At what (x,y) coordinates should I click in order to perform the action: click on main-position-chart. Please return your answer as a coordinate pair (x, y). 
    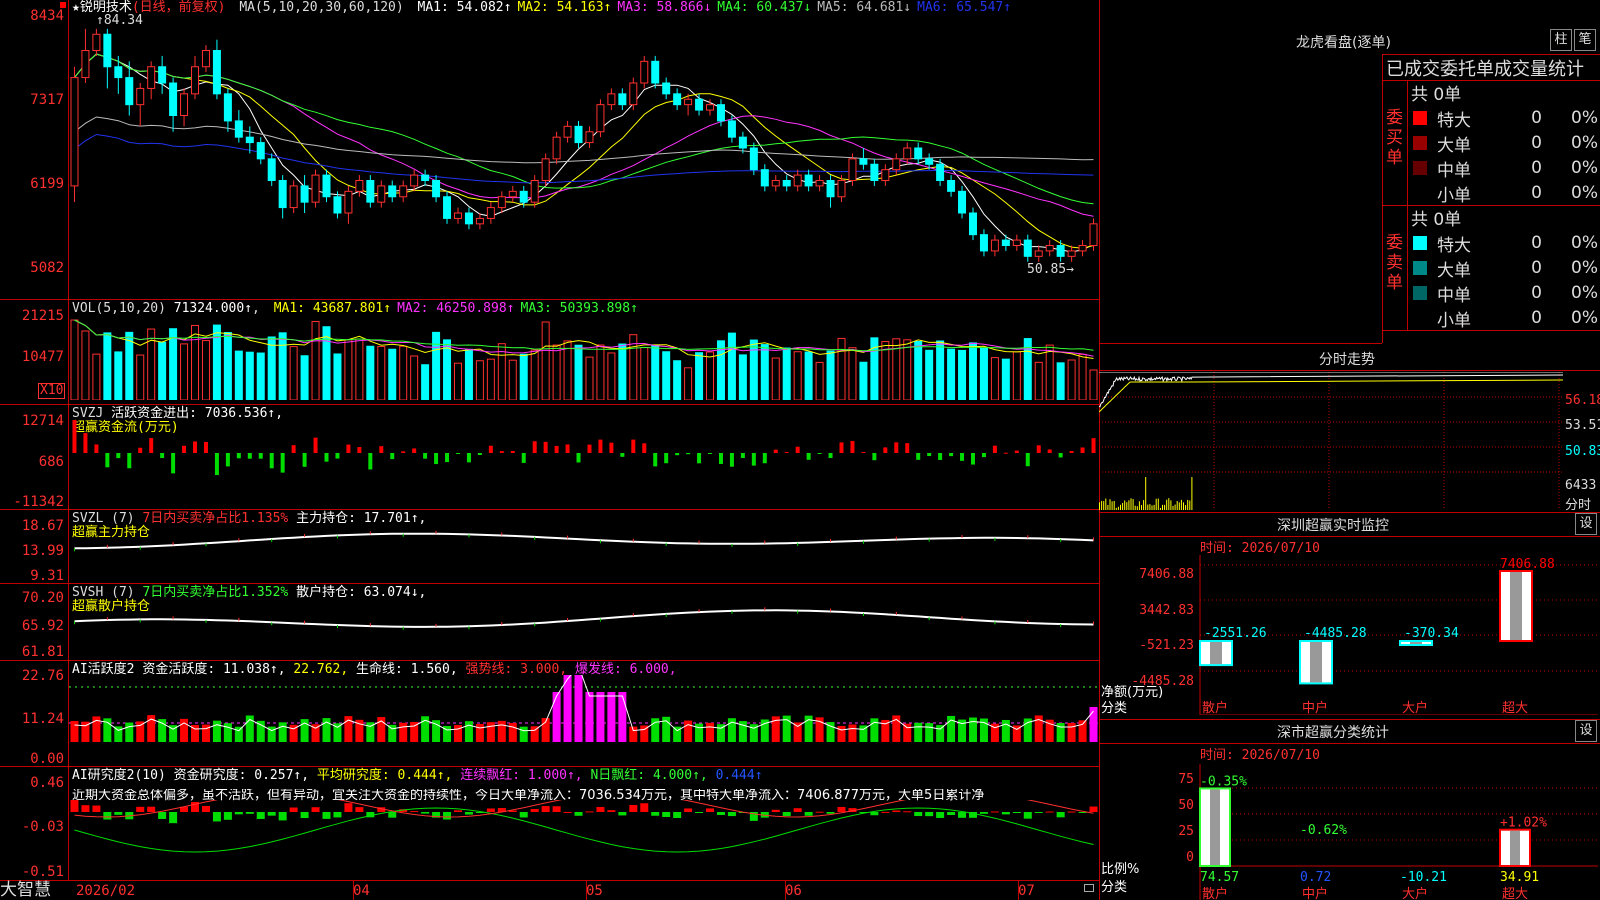
    Looking at the image, I should click on (584, 547).